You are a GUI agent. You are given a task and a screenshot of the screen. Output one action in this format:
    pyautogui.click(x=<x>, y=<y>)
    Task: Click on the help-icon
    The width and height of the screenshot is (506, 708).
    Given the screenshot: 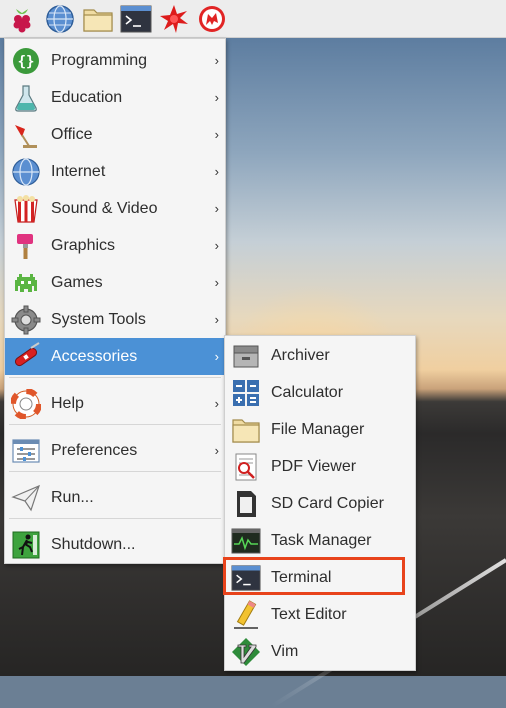 What is the action you would take?
    pyautogui.click(x=26, y=404)
    